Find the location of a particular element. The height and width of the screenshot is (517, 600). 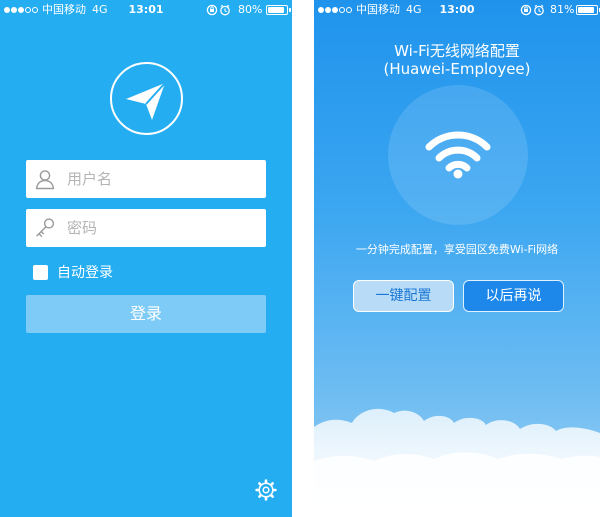

later-button: 以后再说 is located at coordinates (513, 296).